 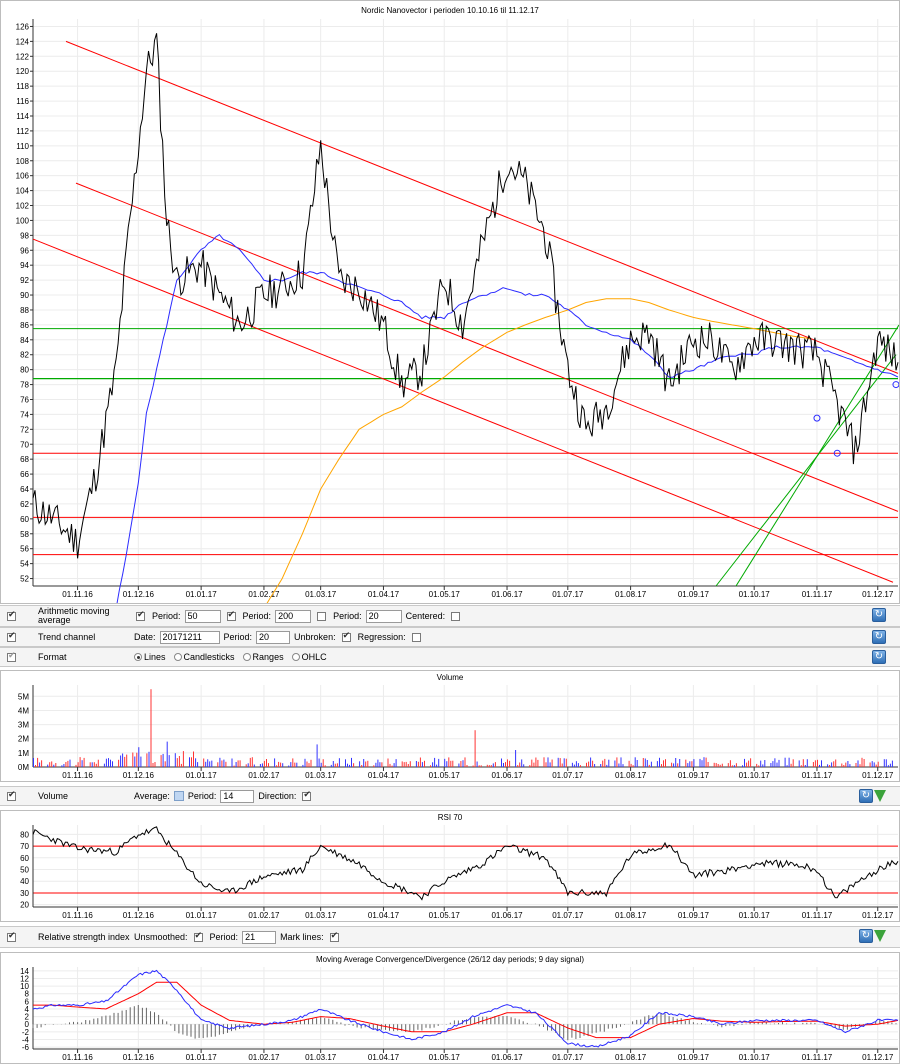 What do you see at coordinates (878, 915) in the screenshot?
I see `x-tick-label: 01.12.17` at bounding box center [878, 915].